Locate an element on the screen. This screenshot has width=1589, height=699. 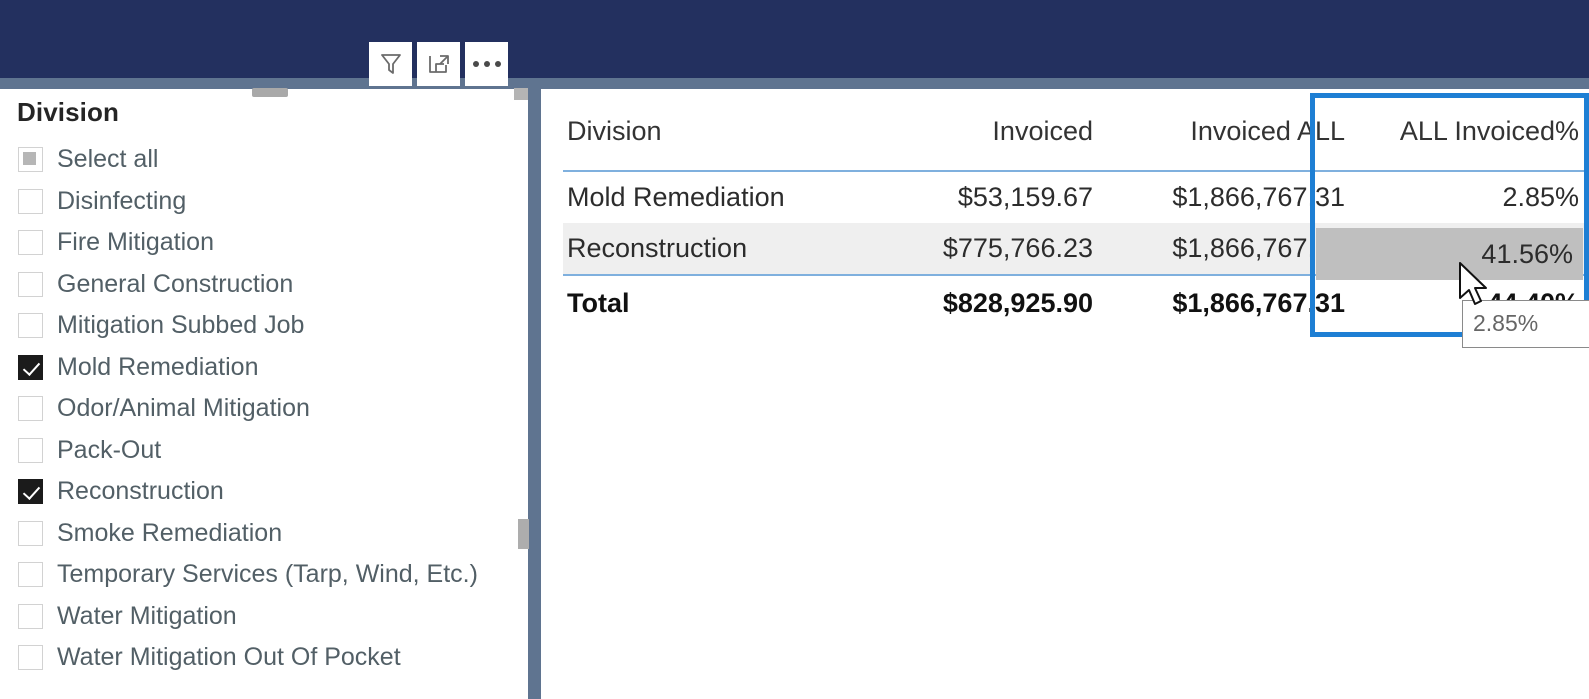
focus-mode-button is located at coordinates (438, 64).